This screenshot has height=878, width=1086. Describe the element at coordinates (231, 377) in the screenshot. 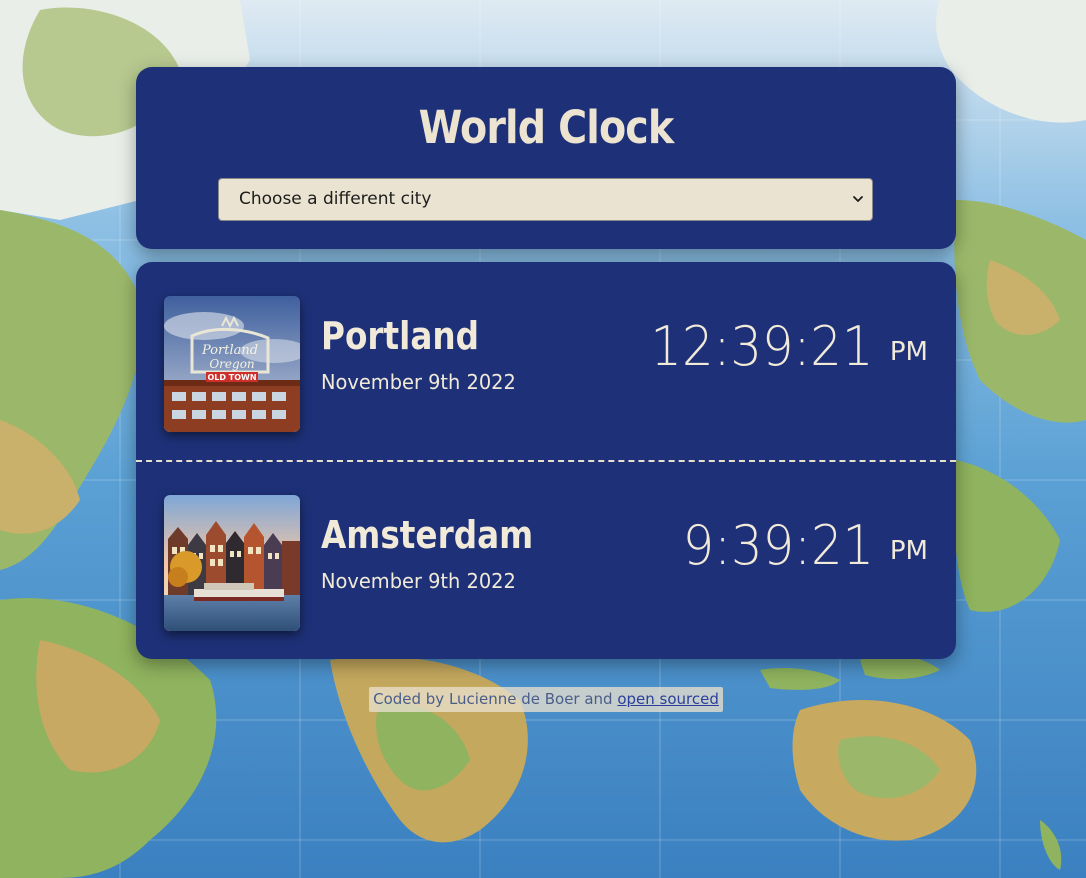

I see `svg-text: OLD TOWN` at that location.